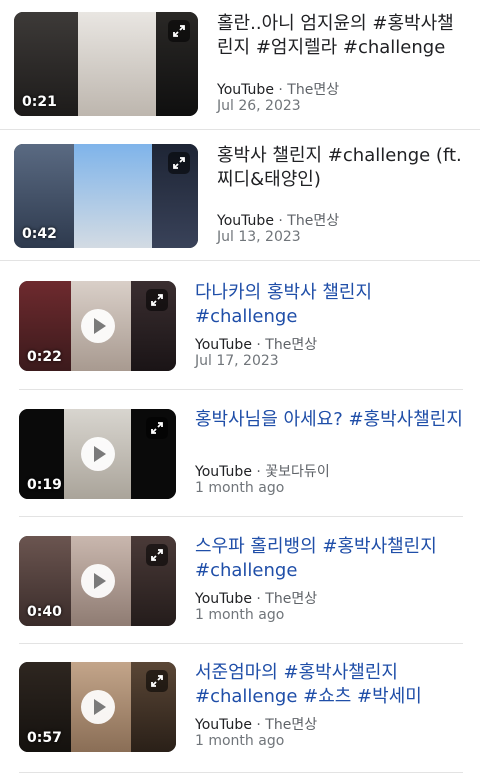 The height and width of the screenshot is (774, 480). What do you see at coordinates (344, 168) in the screenshot?
I see `video-title: 홍박사 챌린지 #challenge (ft. 찌디&태양인)` at bounding box center [344, 168].